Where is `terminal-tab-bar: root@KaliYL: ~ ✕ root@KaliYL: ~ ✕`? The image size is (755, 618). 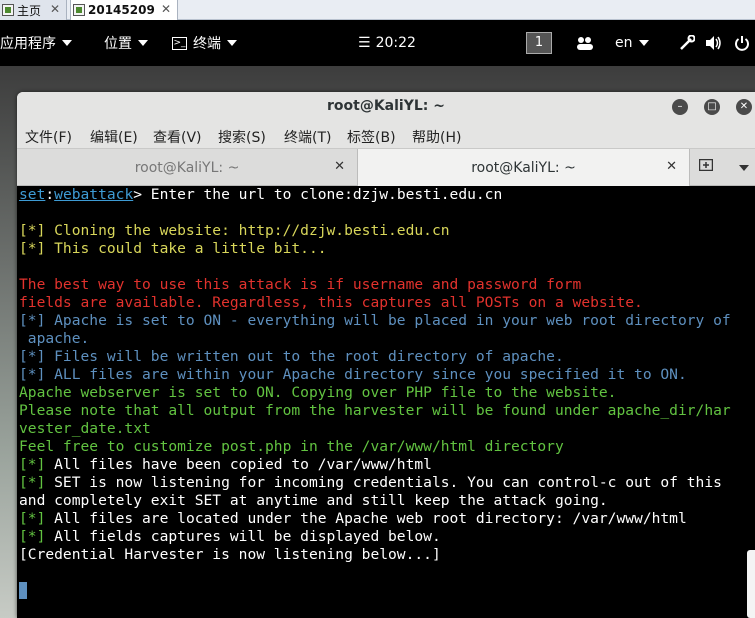
terminal-tab-bar: root@KaliYL: ~ ✕ root@KaliYL: ~ ✕ is located at coordinates (386, 167).